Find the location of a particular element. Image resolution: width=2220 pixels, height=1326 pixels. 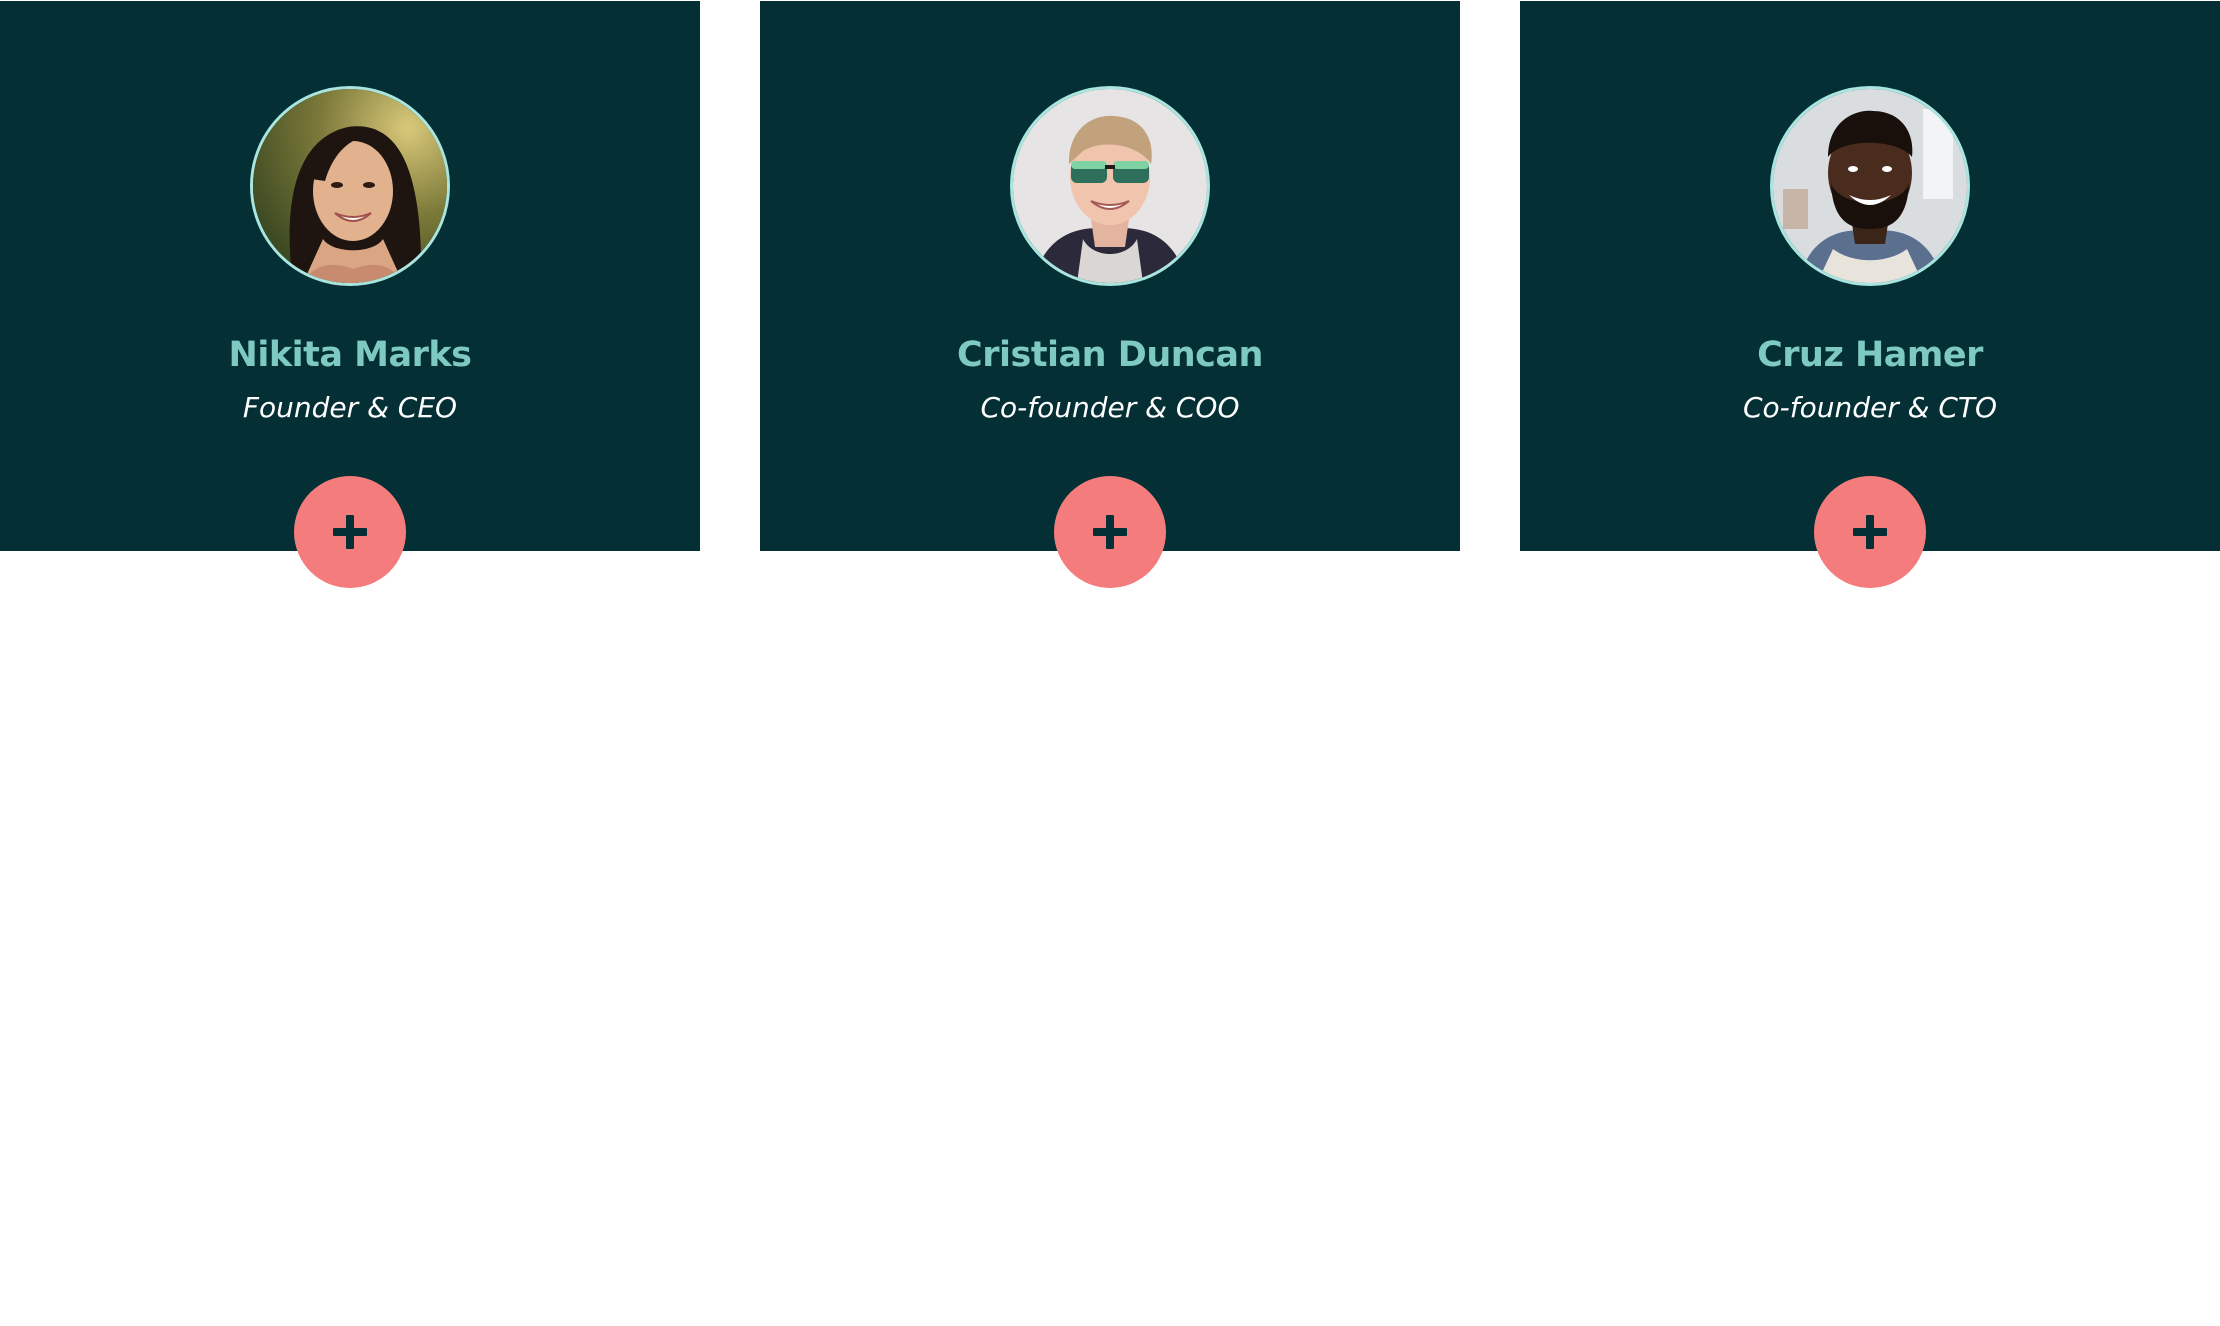

member-name: Nikita Marks is located at coordinates (350, 355).